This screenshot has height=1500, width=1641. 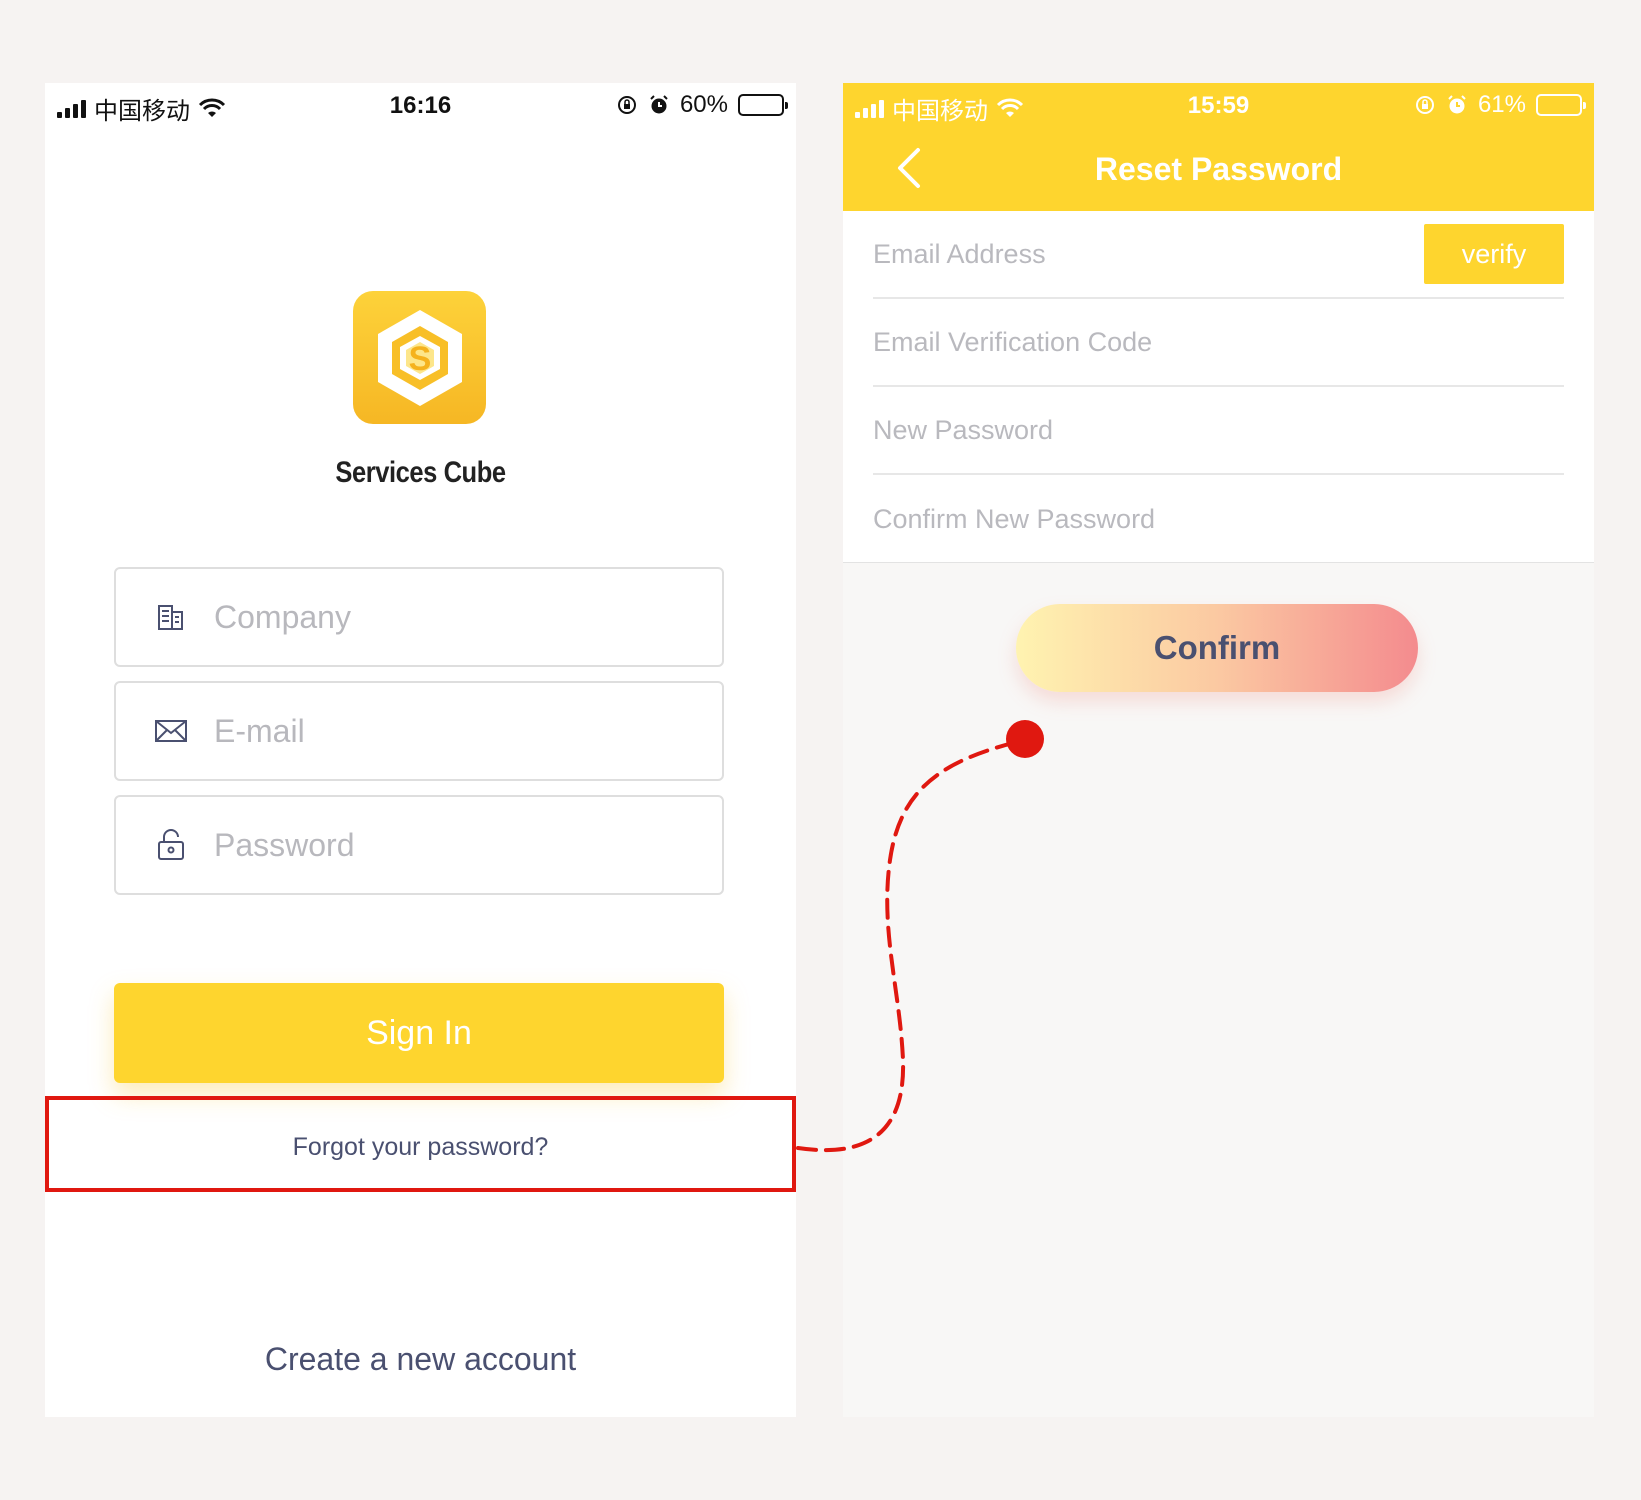 What do you see at coordinates (1218, 169) in the screenshot?
I see `page-title: Reset Password` at bounding box center [1218, 169].